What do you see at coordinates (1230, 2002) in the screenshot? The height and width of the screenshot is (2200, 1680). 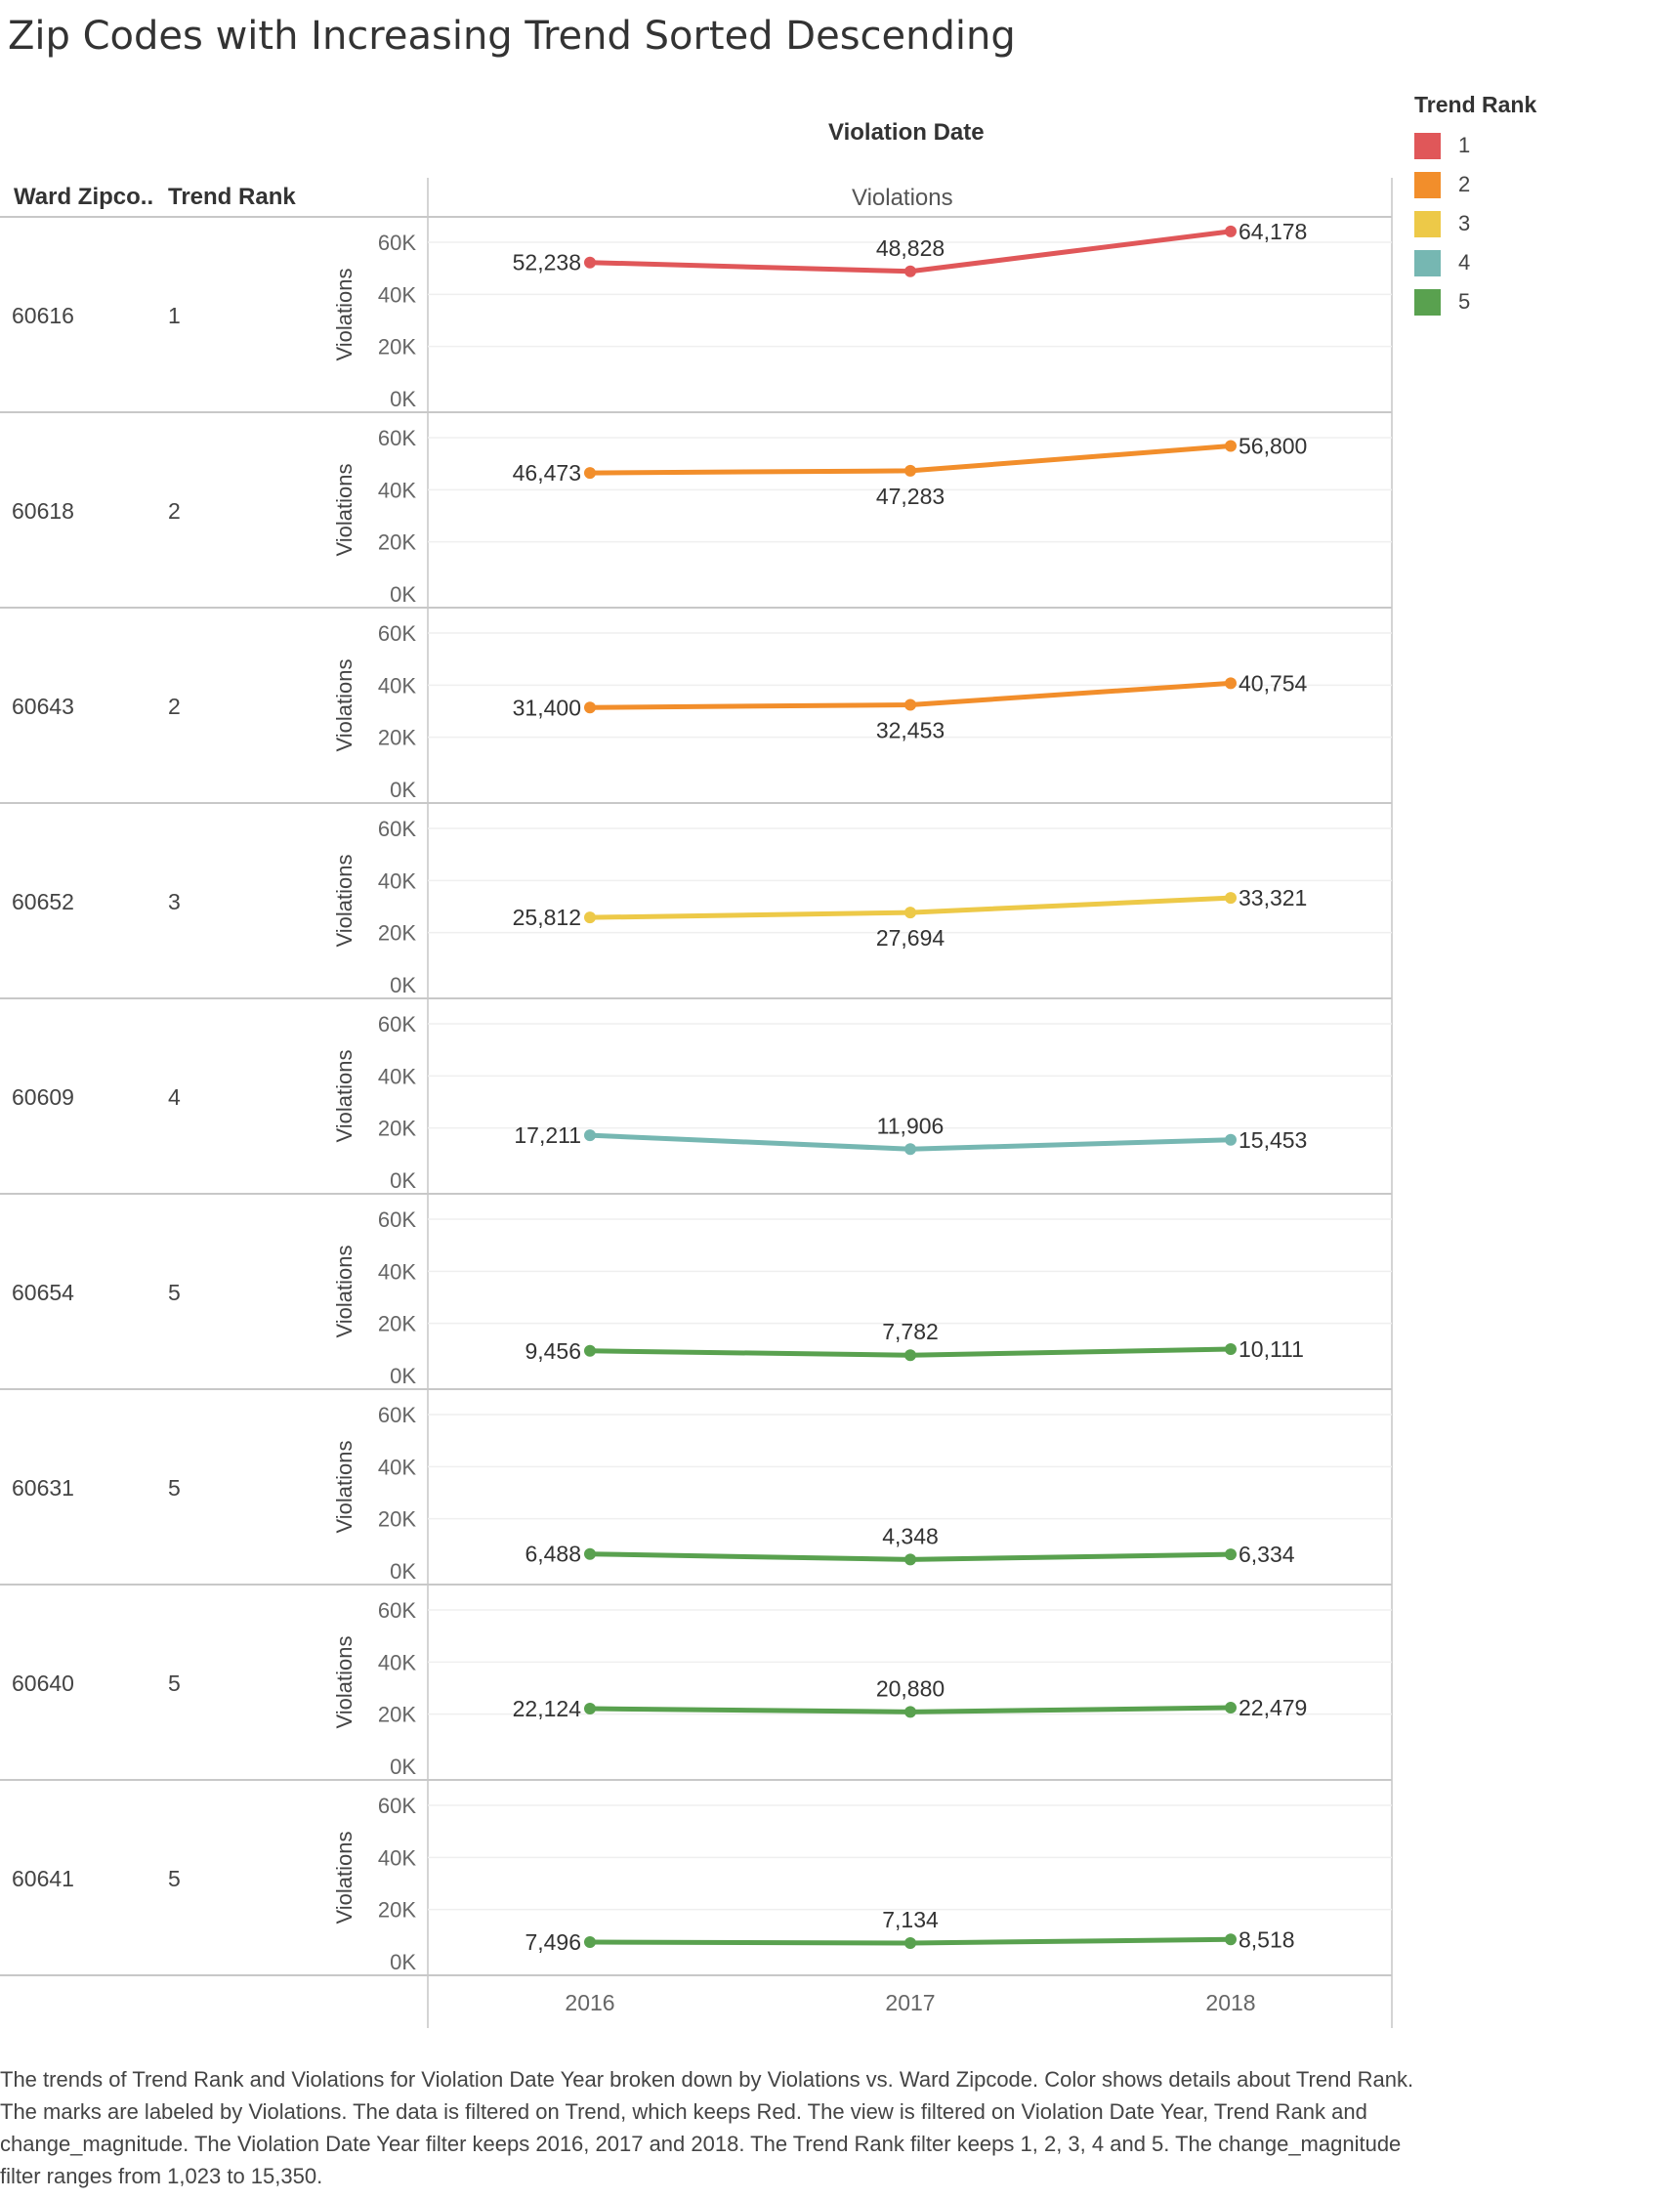 I see `x-tick-label: 2018` at bounding box center [1230, 2002].